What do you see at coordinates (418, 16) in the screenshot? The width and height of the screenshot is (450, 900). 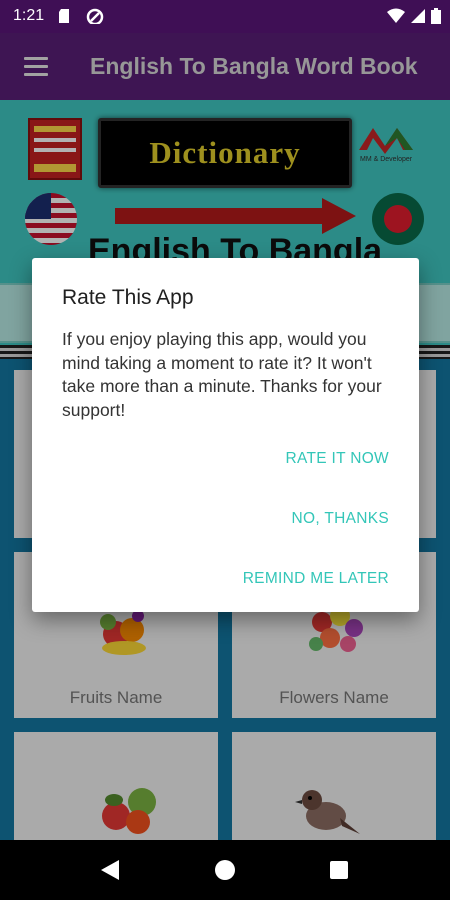 I see `signal-icon` at bounding box center [418, 16].